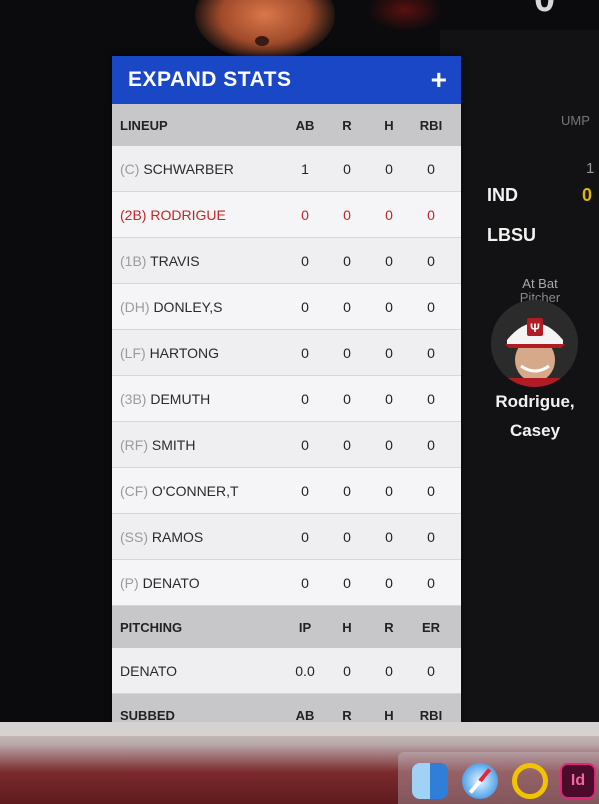 The width and height of the screenshot is (599, 804). Describe the element at coordinates (439, 80) in the screenshot. I see `expand-plus-icon: +` at that location.